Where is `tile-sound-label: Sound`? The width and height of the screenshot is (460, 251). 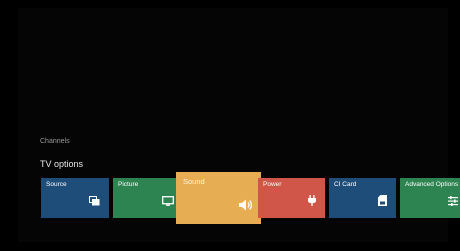 tile-sound-label: Sound is located at coordinates (194, 181).